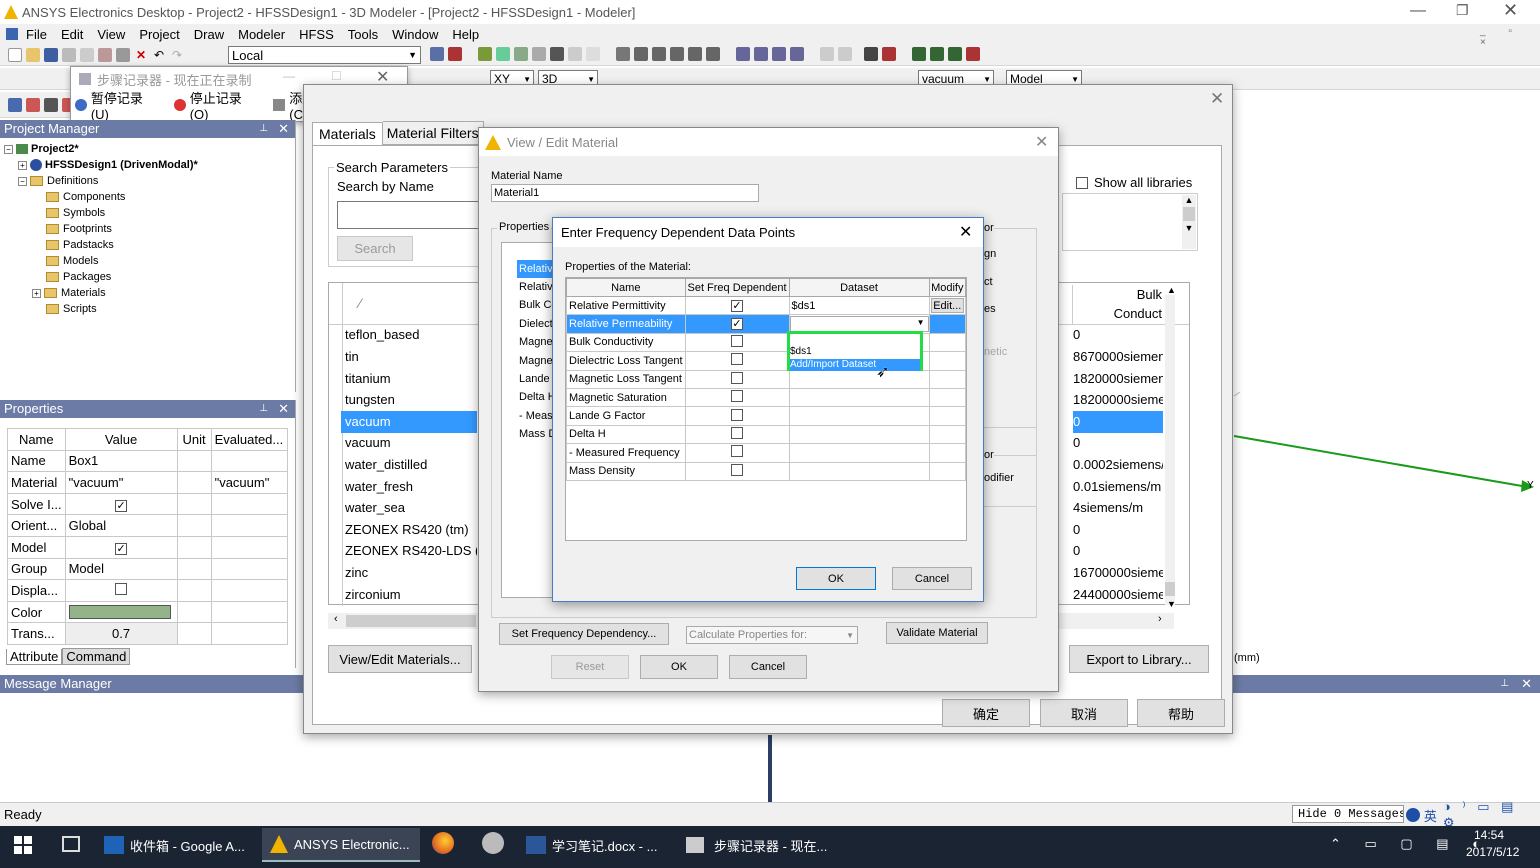  Describe the element at coordinates (623, 54) in the screenshot. I see `pan-icon` at that location.